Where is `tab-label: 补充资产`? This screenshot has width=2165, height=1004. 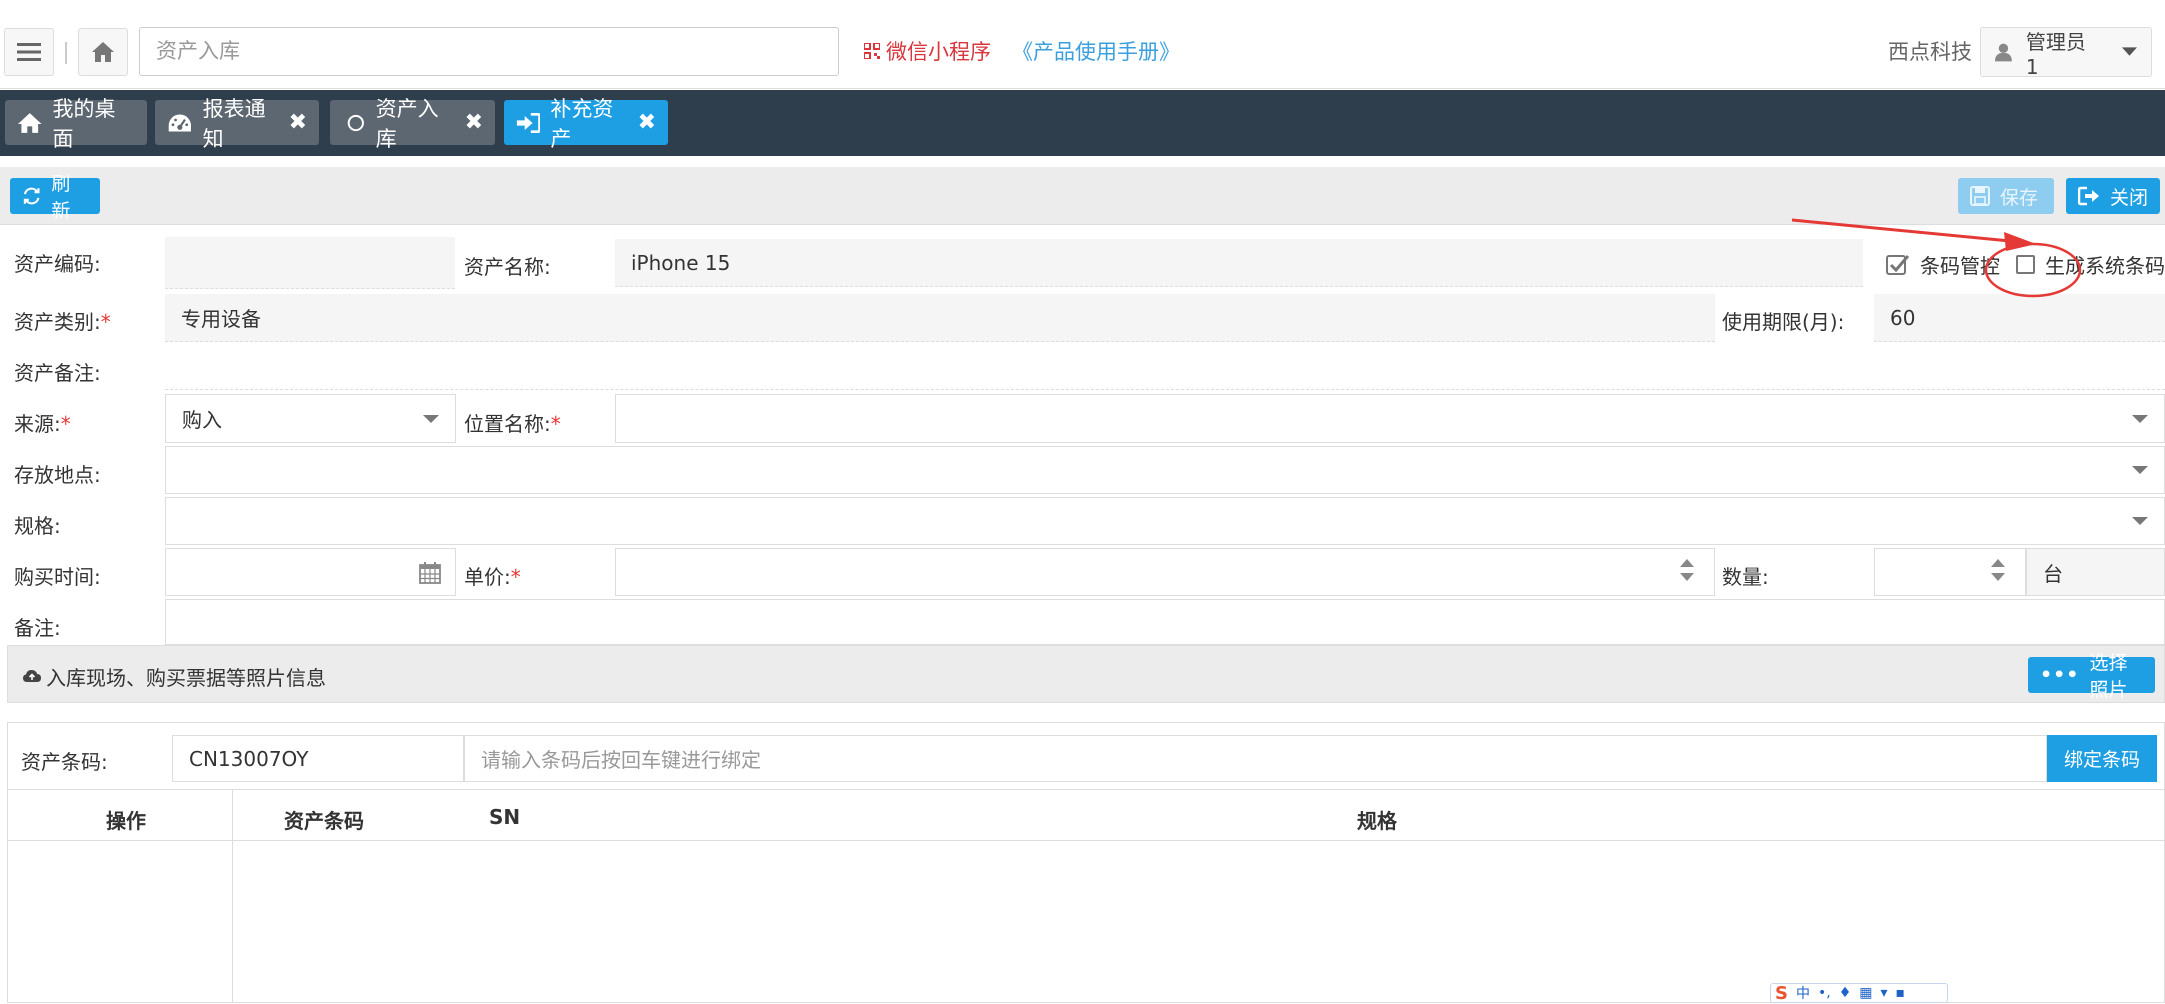 tab-label: 补充资产 is located at coordinates (582, 123).